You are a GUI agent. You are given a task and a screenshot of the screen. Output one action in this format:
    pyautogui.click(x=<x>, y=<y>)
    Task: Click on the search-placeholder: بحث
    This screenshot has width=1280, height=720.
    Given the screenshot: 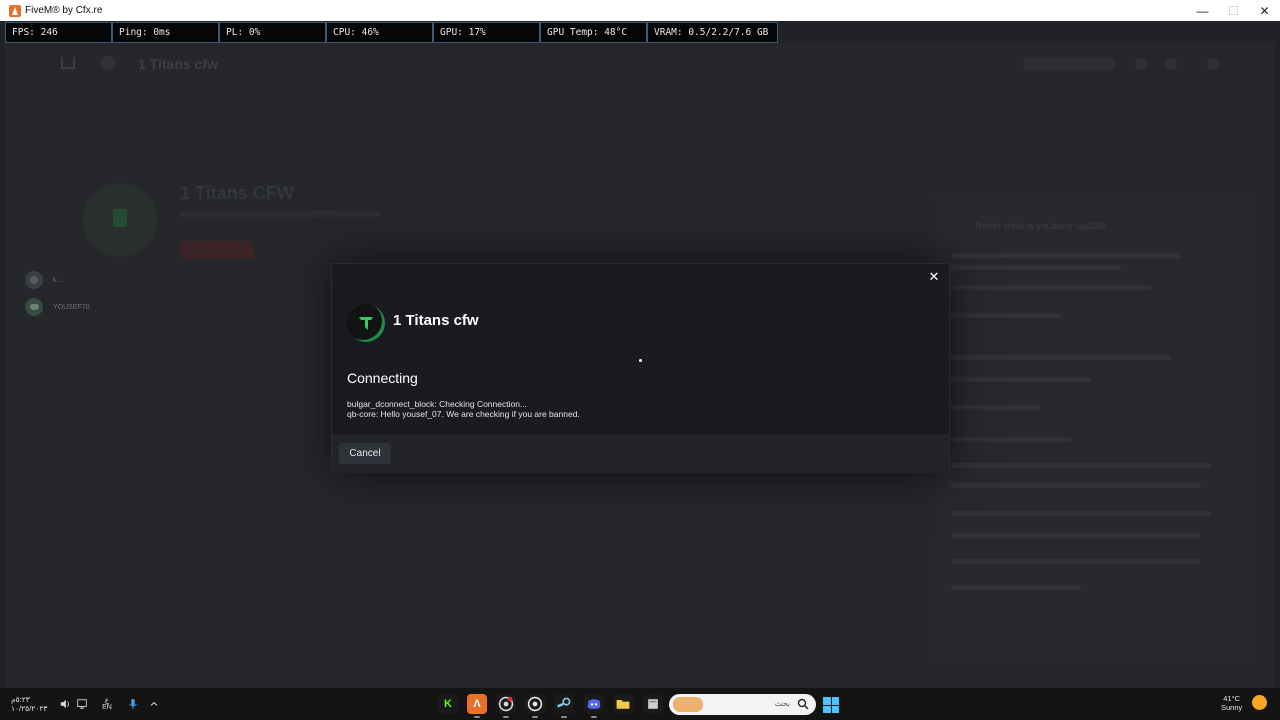 What is the action you would take?
    pyautogui.click(x=782, y=703)
    